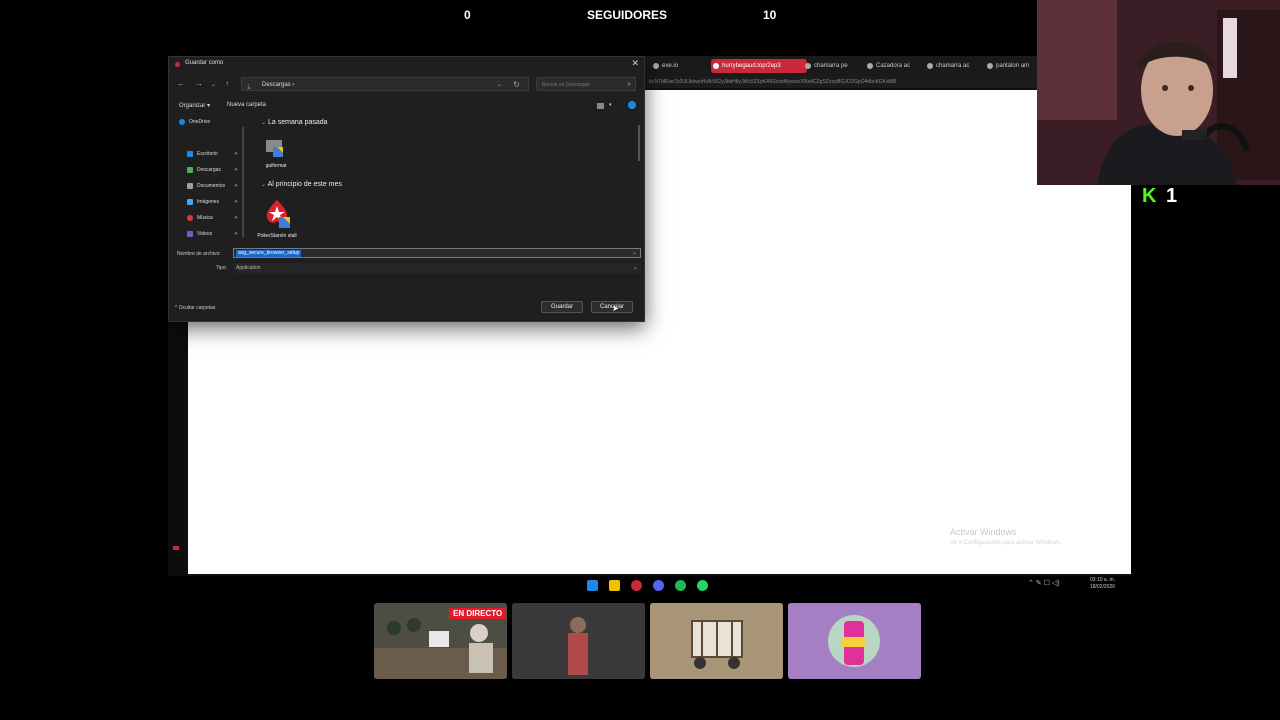 This screenshot has width=1280, height=720. I want to click on content-scrollbar, so click(639, 143).